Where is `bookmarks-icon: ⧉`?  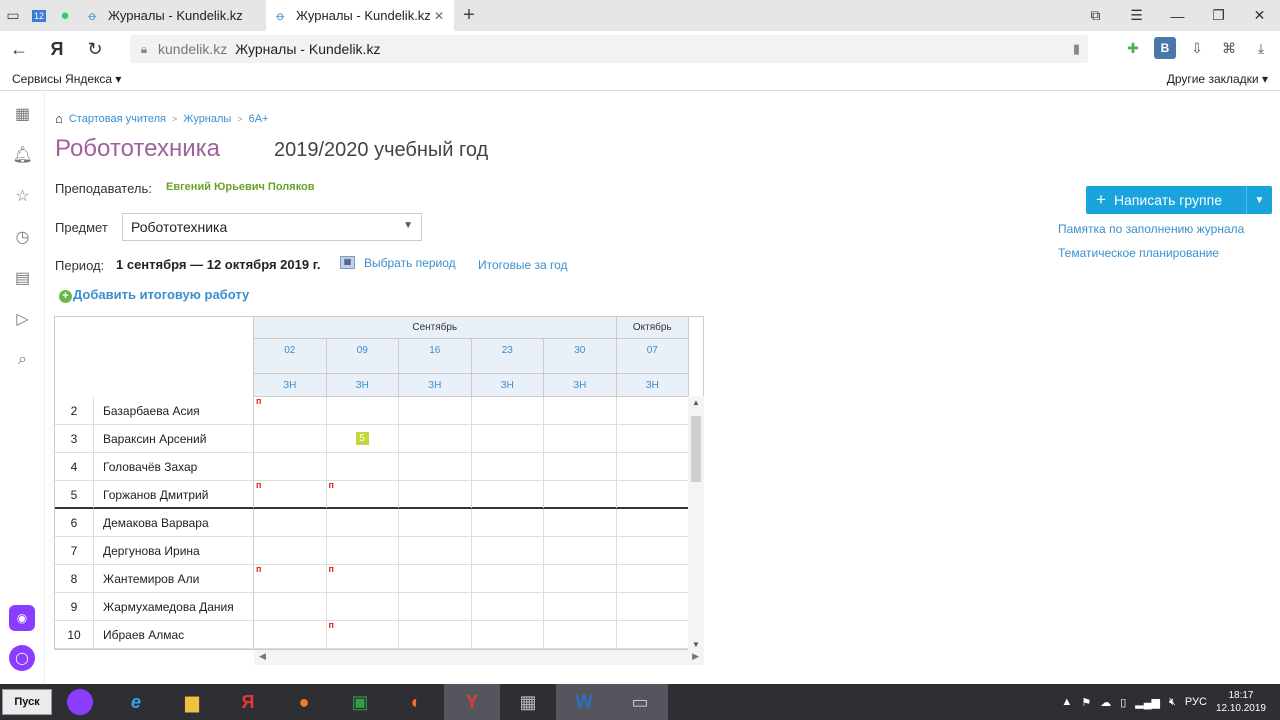
bookmarks-icon: ⧉ is located at coordinates (1095, 15).